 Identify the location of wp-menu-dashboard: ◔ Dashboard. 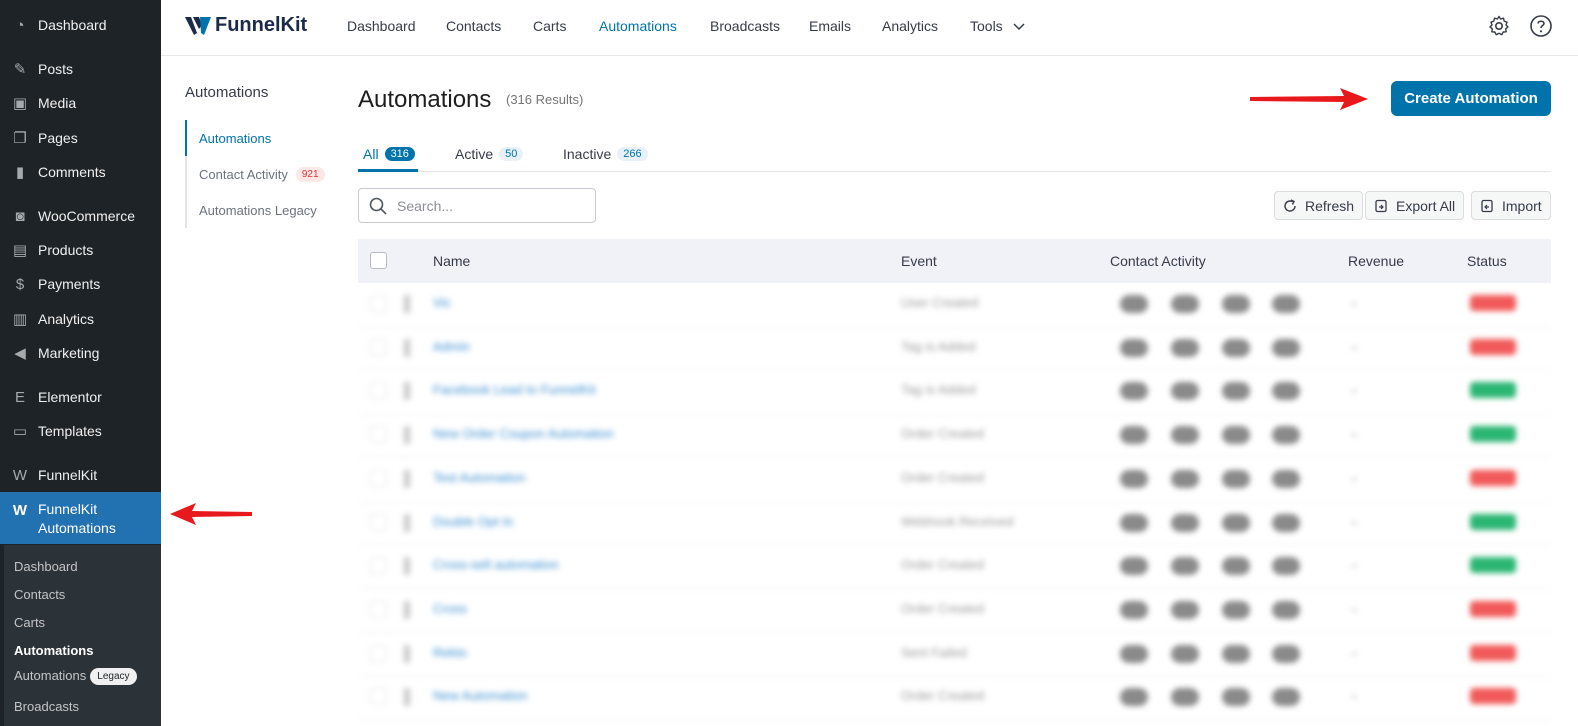
(80, 25).